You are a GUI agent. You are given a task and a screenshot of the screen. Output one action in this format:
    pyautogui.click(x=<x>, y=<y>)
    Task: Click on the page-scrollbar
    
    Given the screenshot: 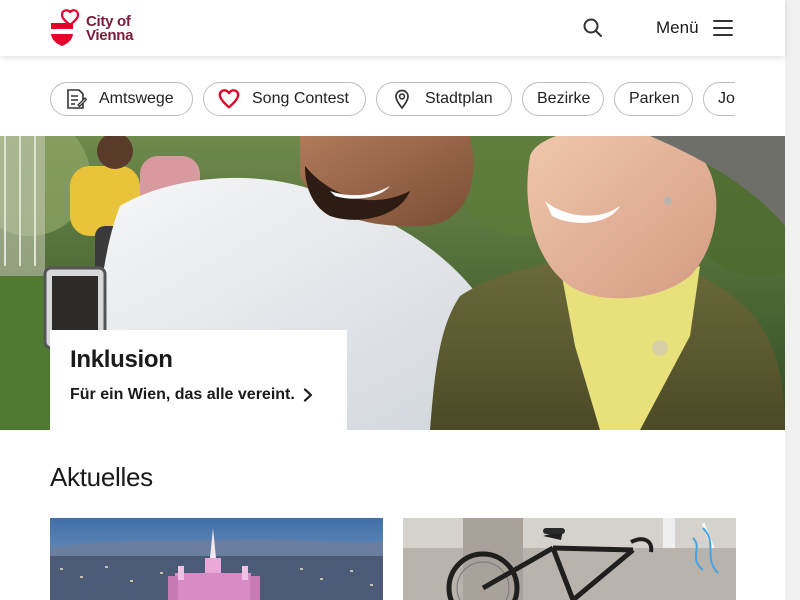 What is the action you would take?
    pyautogui.click(x=792, y=300)
    